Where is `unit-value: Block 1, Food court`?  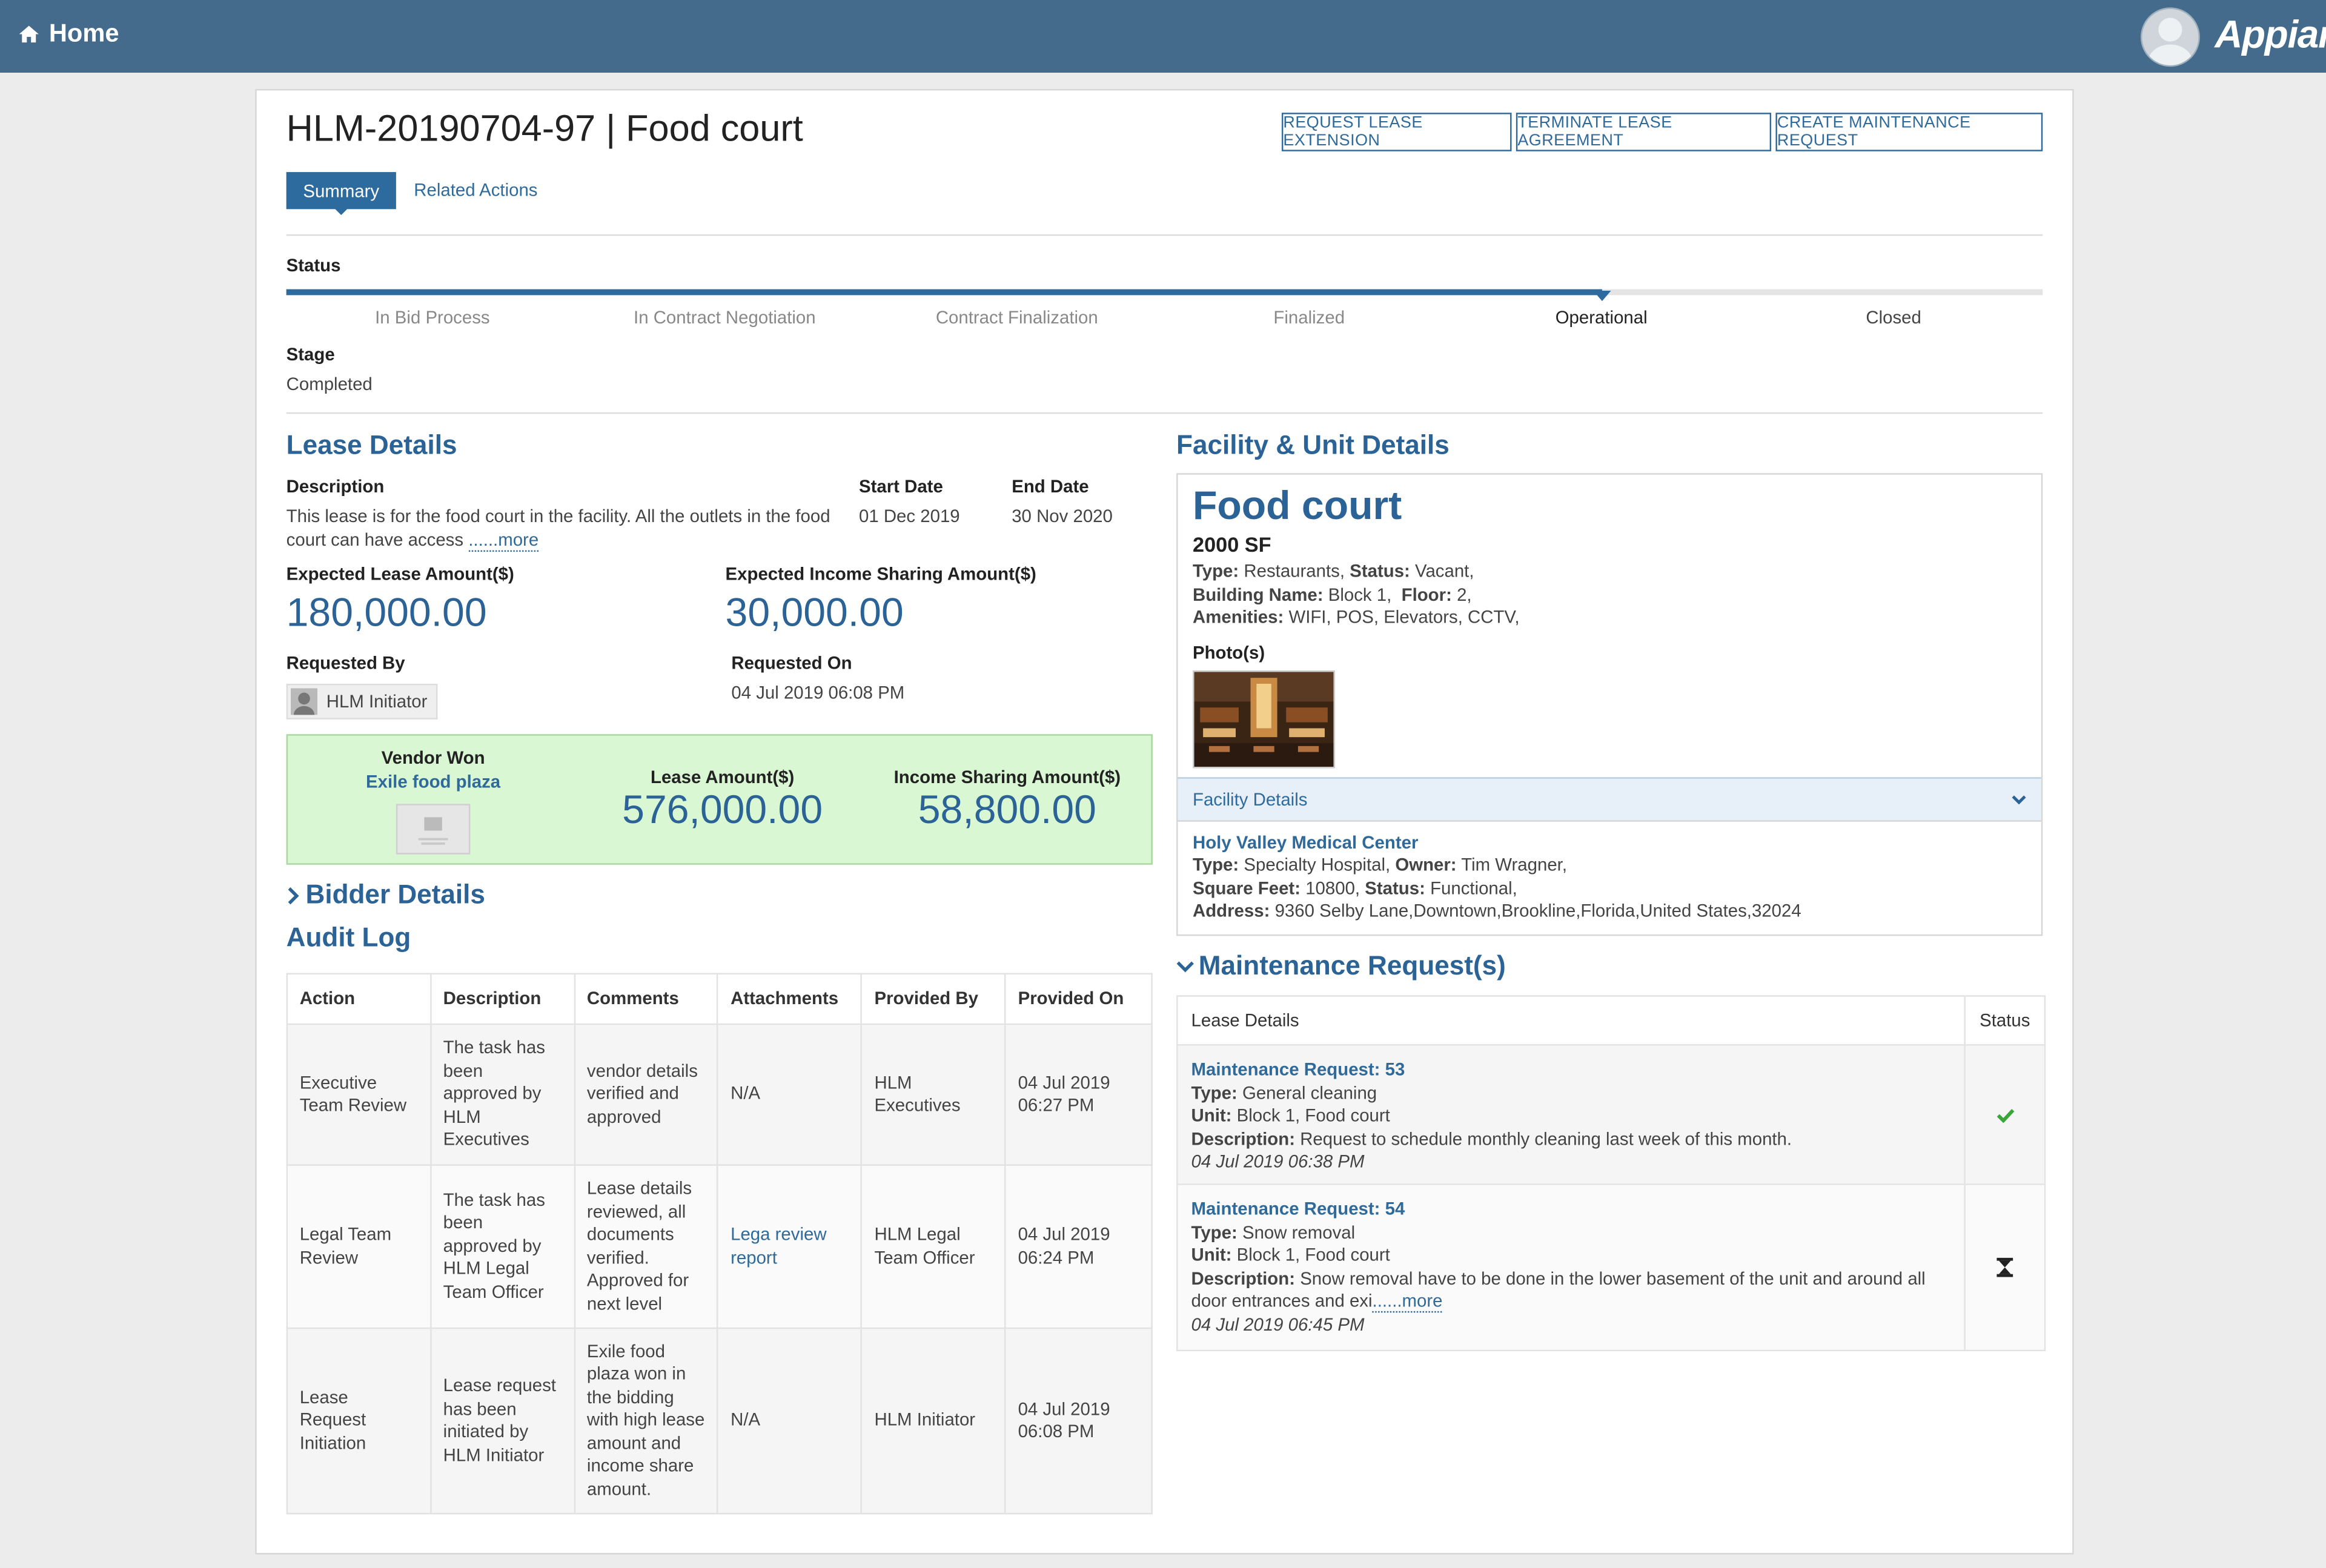 unit-value: Block 1, Food court is located at coordinates (1314, 1115).